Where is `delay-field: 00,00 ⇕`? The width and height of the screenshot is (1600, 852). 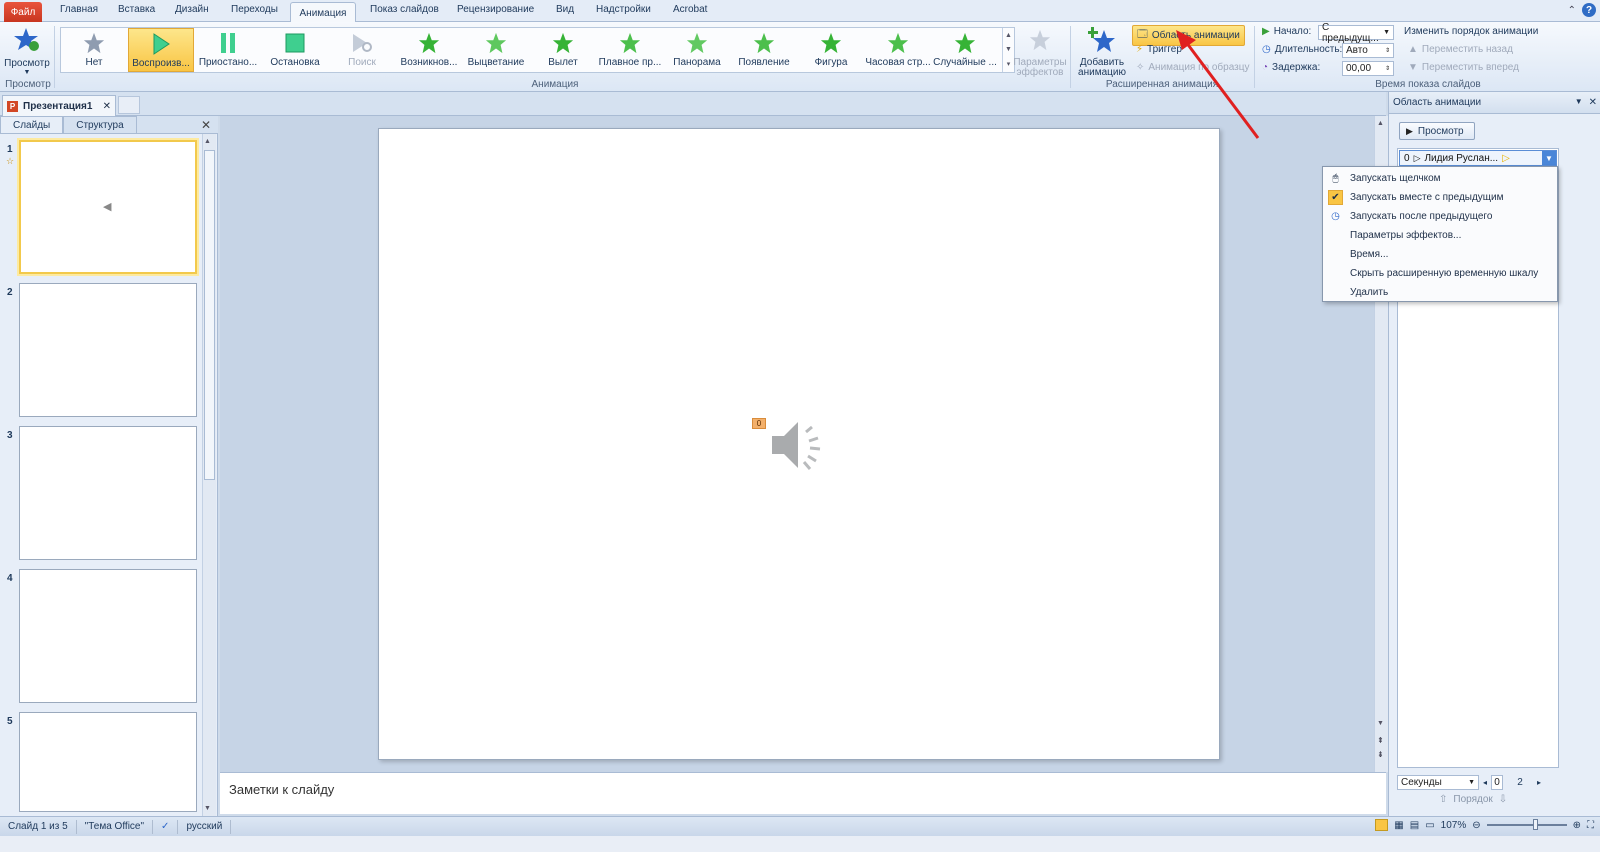 delay-field: 00,00 ⇕ is located at coordinates (1368, 68).